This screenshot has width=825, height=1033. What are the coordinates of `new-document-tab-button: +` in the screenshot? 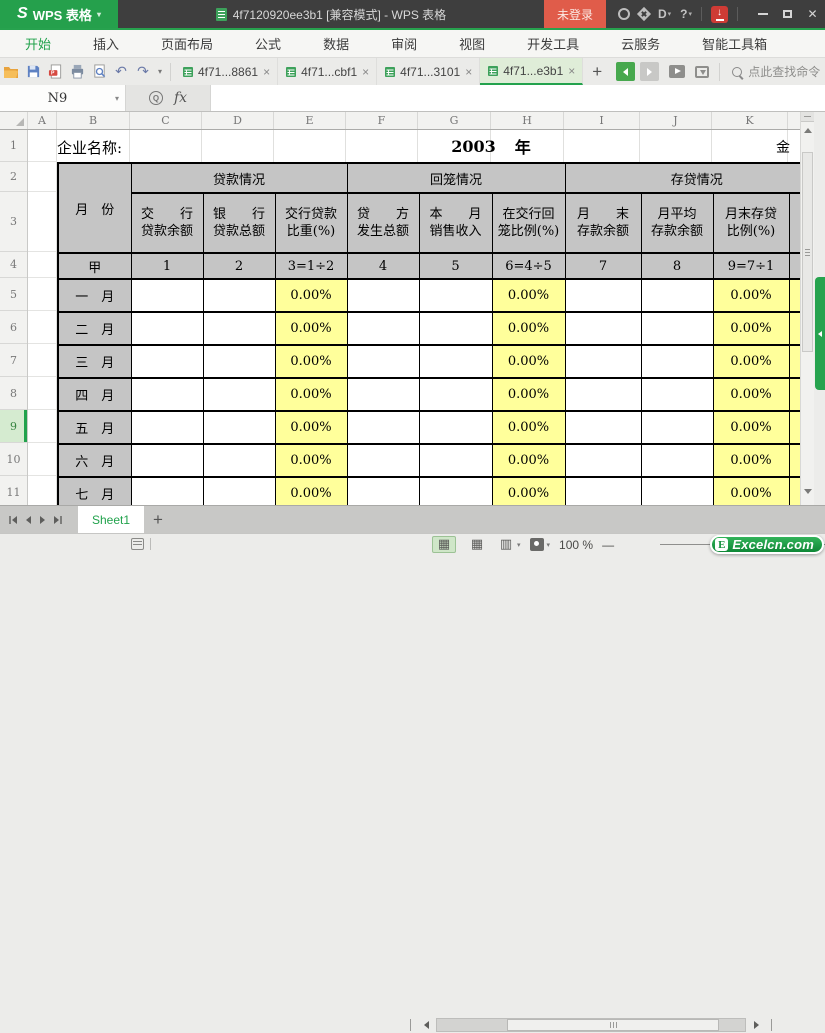 It's located at (597, 72).